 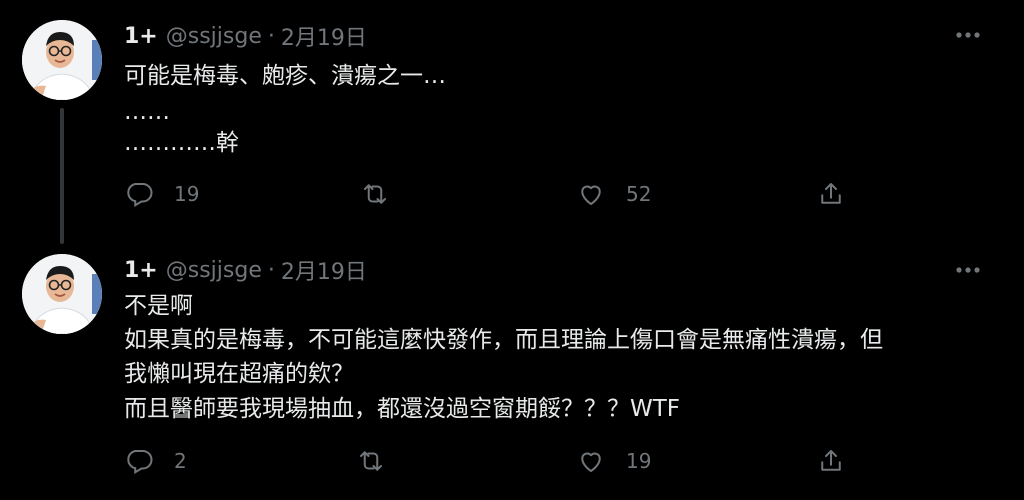 I want to click on reply-button: 2, so click(x=155, y=461).